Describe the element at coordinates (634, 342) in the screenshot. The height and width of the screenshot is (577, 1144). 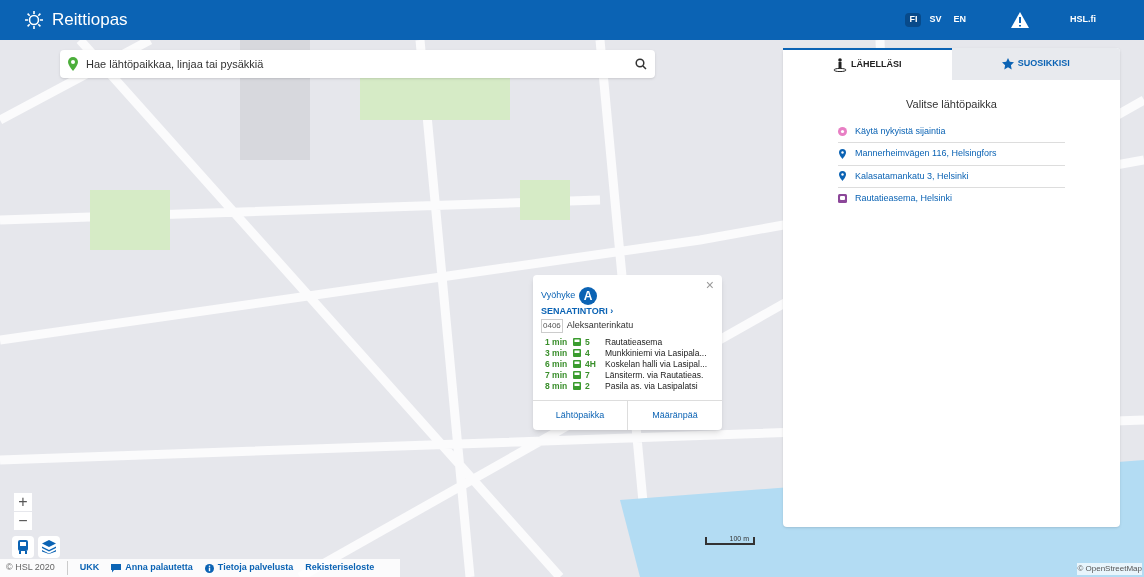
I see `destination: Rautatieasema` at that location.